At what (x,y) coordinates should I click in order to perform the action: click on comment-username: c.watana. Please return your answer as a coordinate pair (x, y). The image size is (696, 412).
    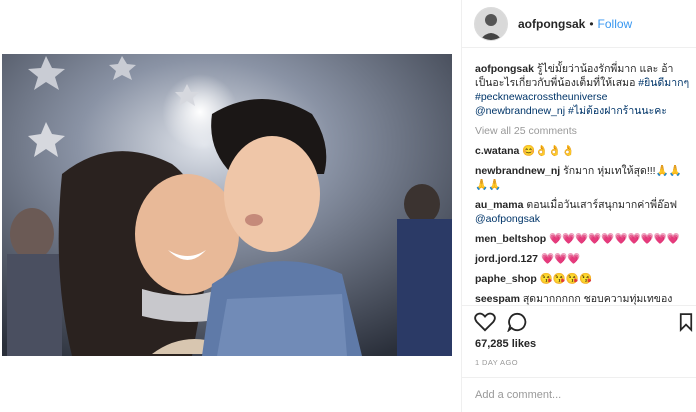
    Looking at the image, I should click on (497, 151).